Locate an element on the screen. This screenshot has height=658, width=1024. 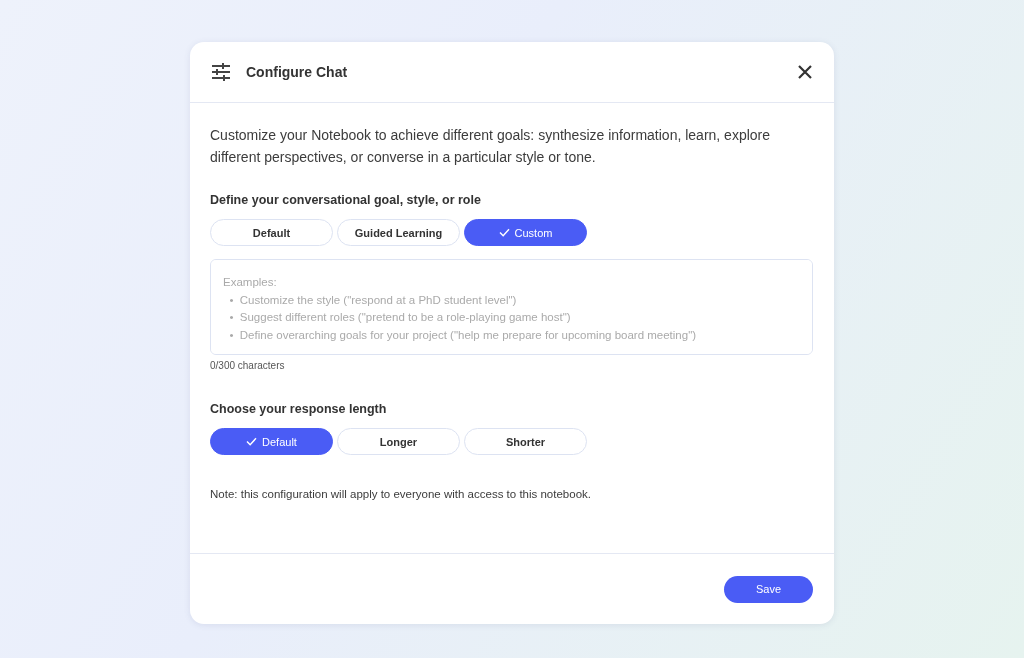
section-heading: Define your conversational goal, style, or role is located at coordinates (346, 200).